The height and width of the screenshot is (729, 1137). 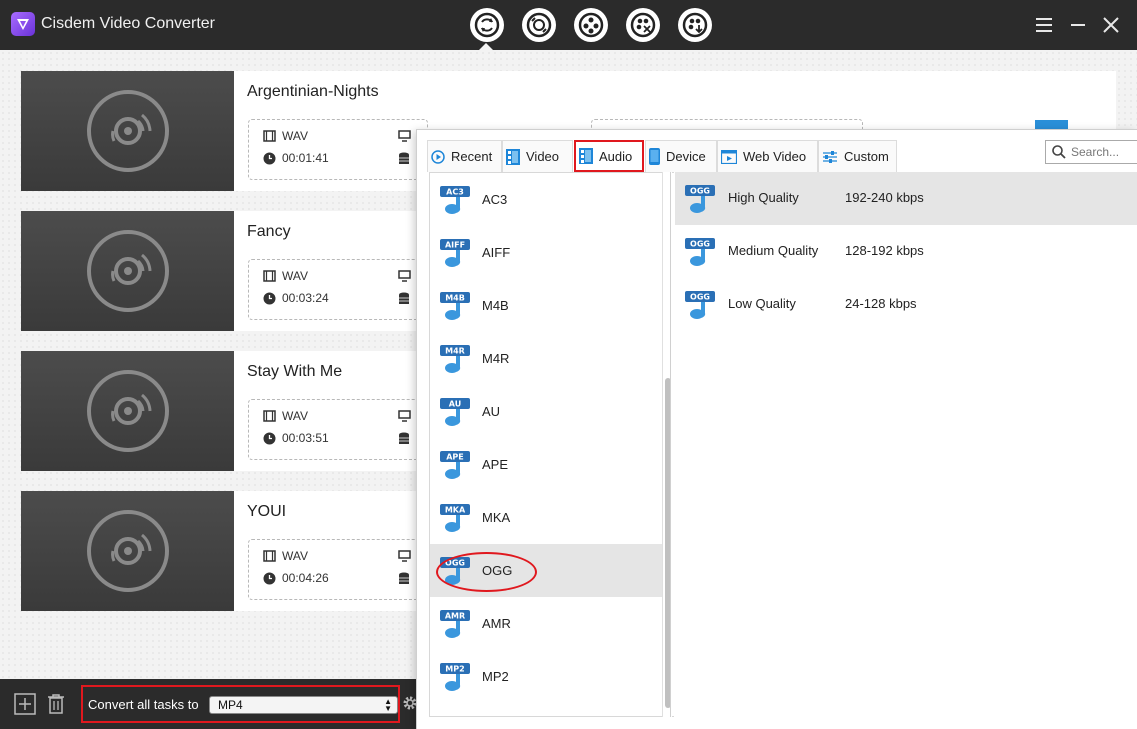 I want to click on convert-all-format-select: MP4 ▲ ▼, so click(x=303, y=705).